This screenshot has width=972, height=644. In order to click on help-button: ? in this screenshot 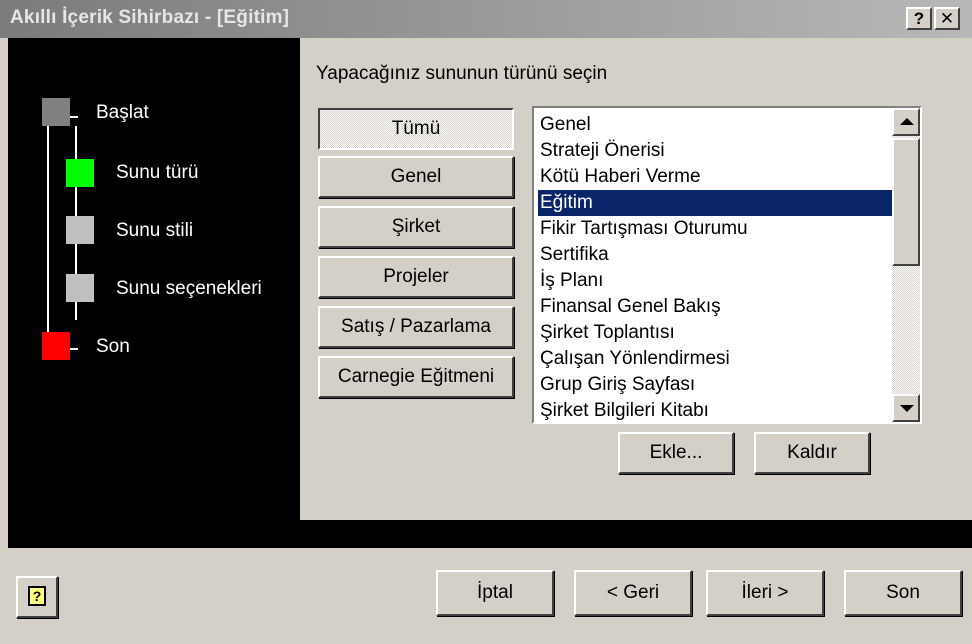, I will do `click(37, 597)`.